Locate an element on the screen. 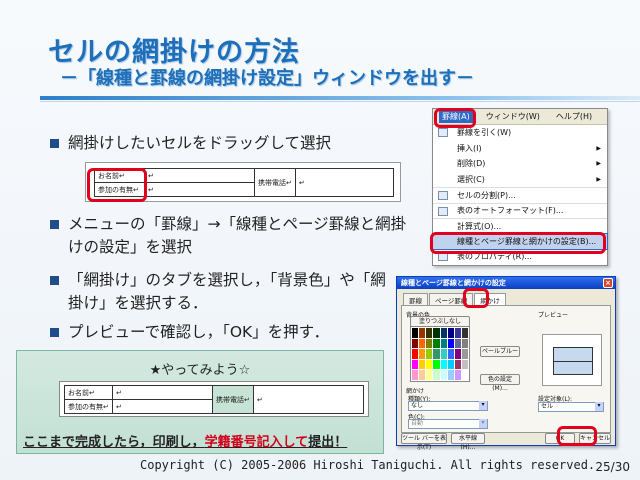 The width and height of the screenshot is (640, 480). practice-form: お名前↵ ↵ 携帯電話↵ ↵ 参加の有無↵ ↵ is located at coordinates (214, 399).